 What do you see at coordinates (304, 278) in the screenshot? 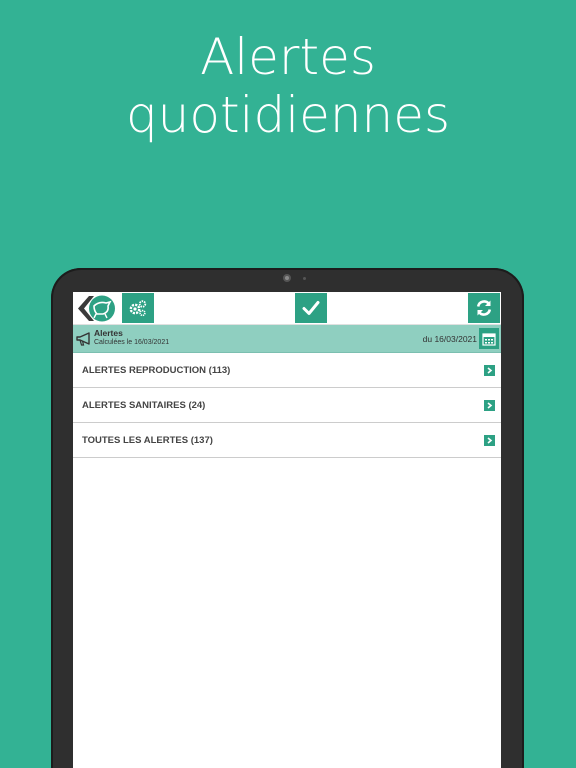
I see `sensor-dot` at bounding box center [304, 278].